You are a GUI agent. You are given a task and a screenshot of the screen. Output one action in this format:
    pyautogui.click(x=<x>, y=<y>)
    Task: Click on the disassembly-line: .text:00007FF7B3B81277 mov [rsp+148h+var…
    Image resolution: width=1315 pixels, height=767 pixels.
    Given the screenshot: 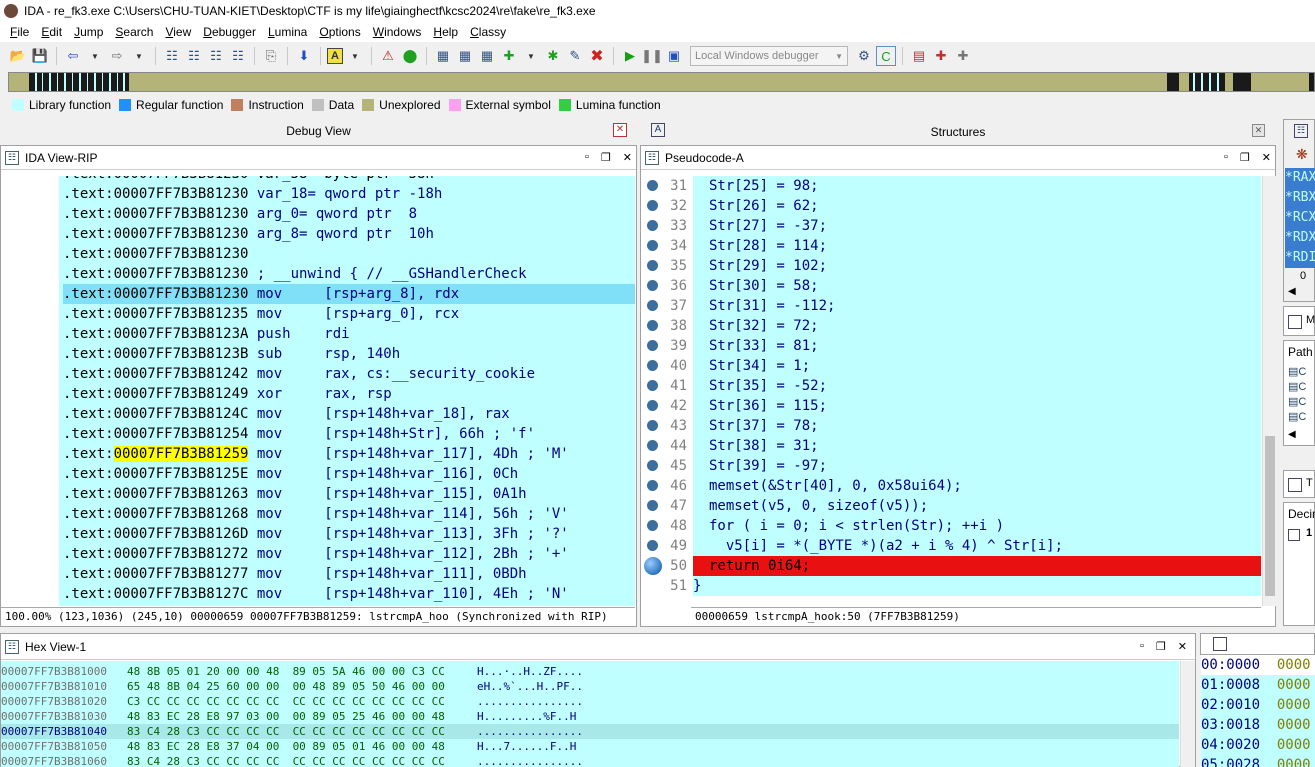 What is the action you would take?
    pyautogui.click(x=349, y=574)
    